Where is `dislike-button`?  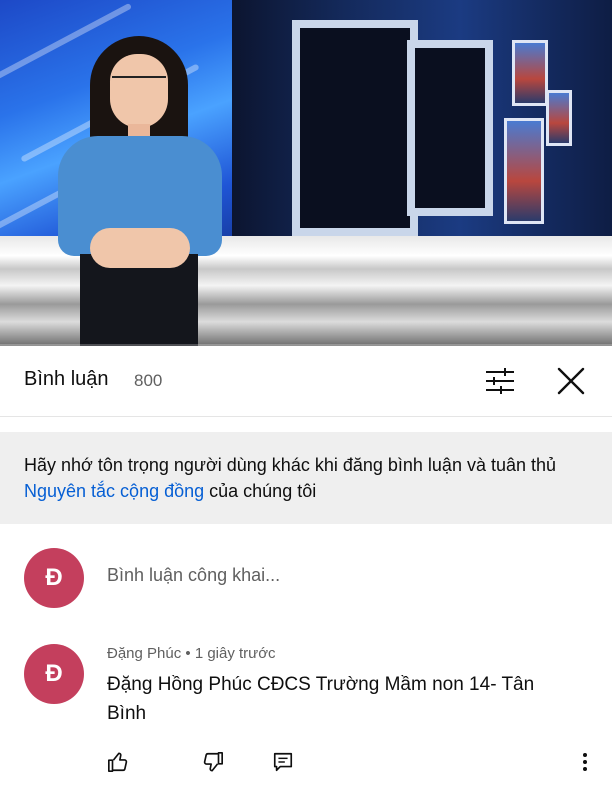 dislike-button is located at coordinates (213, 762).